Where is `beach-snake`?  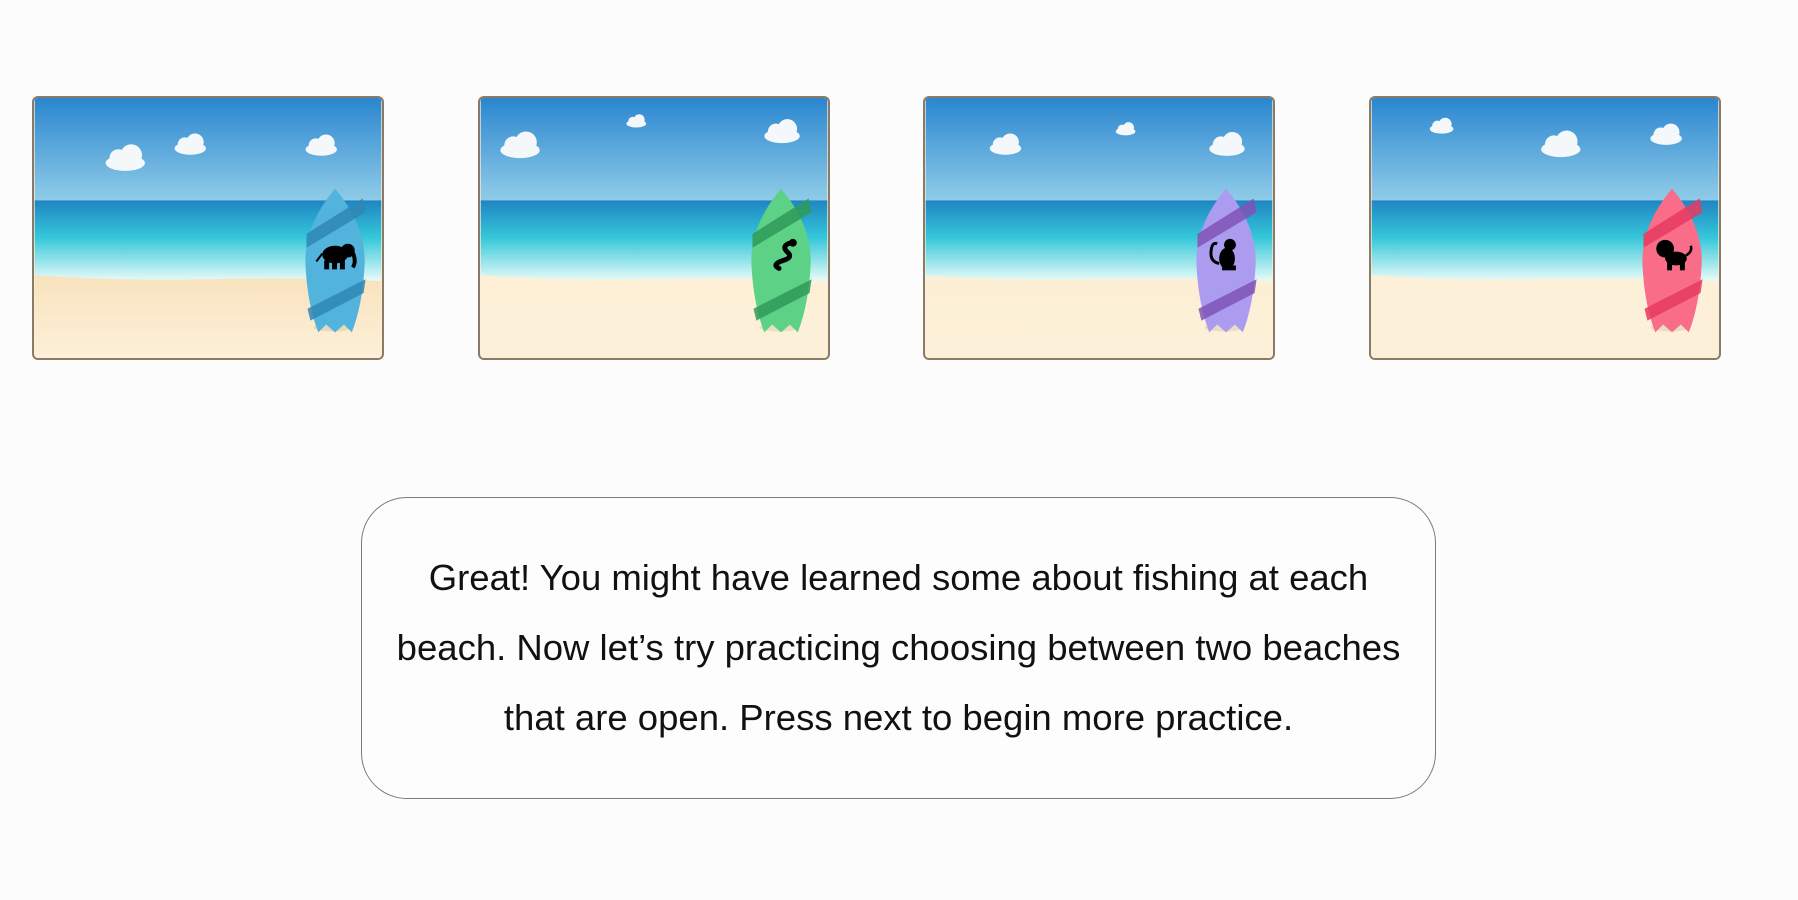 beach-snake is located at coordinates (654, 228).